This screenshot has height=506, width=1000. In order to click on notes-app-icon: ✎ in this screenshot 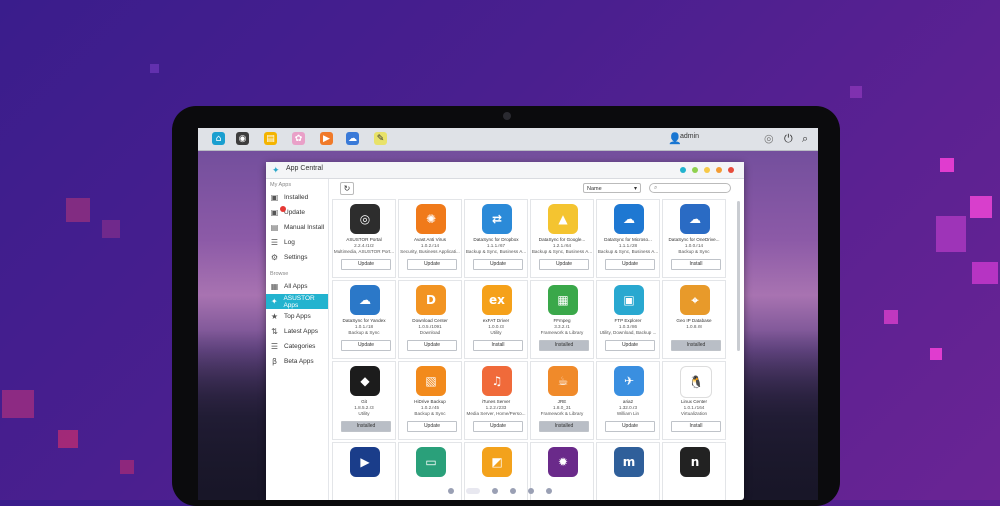, I will do `click(380, 138)`.